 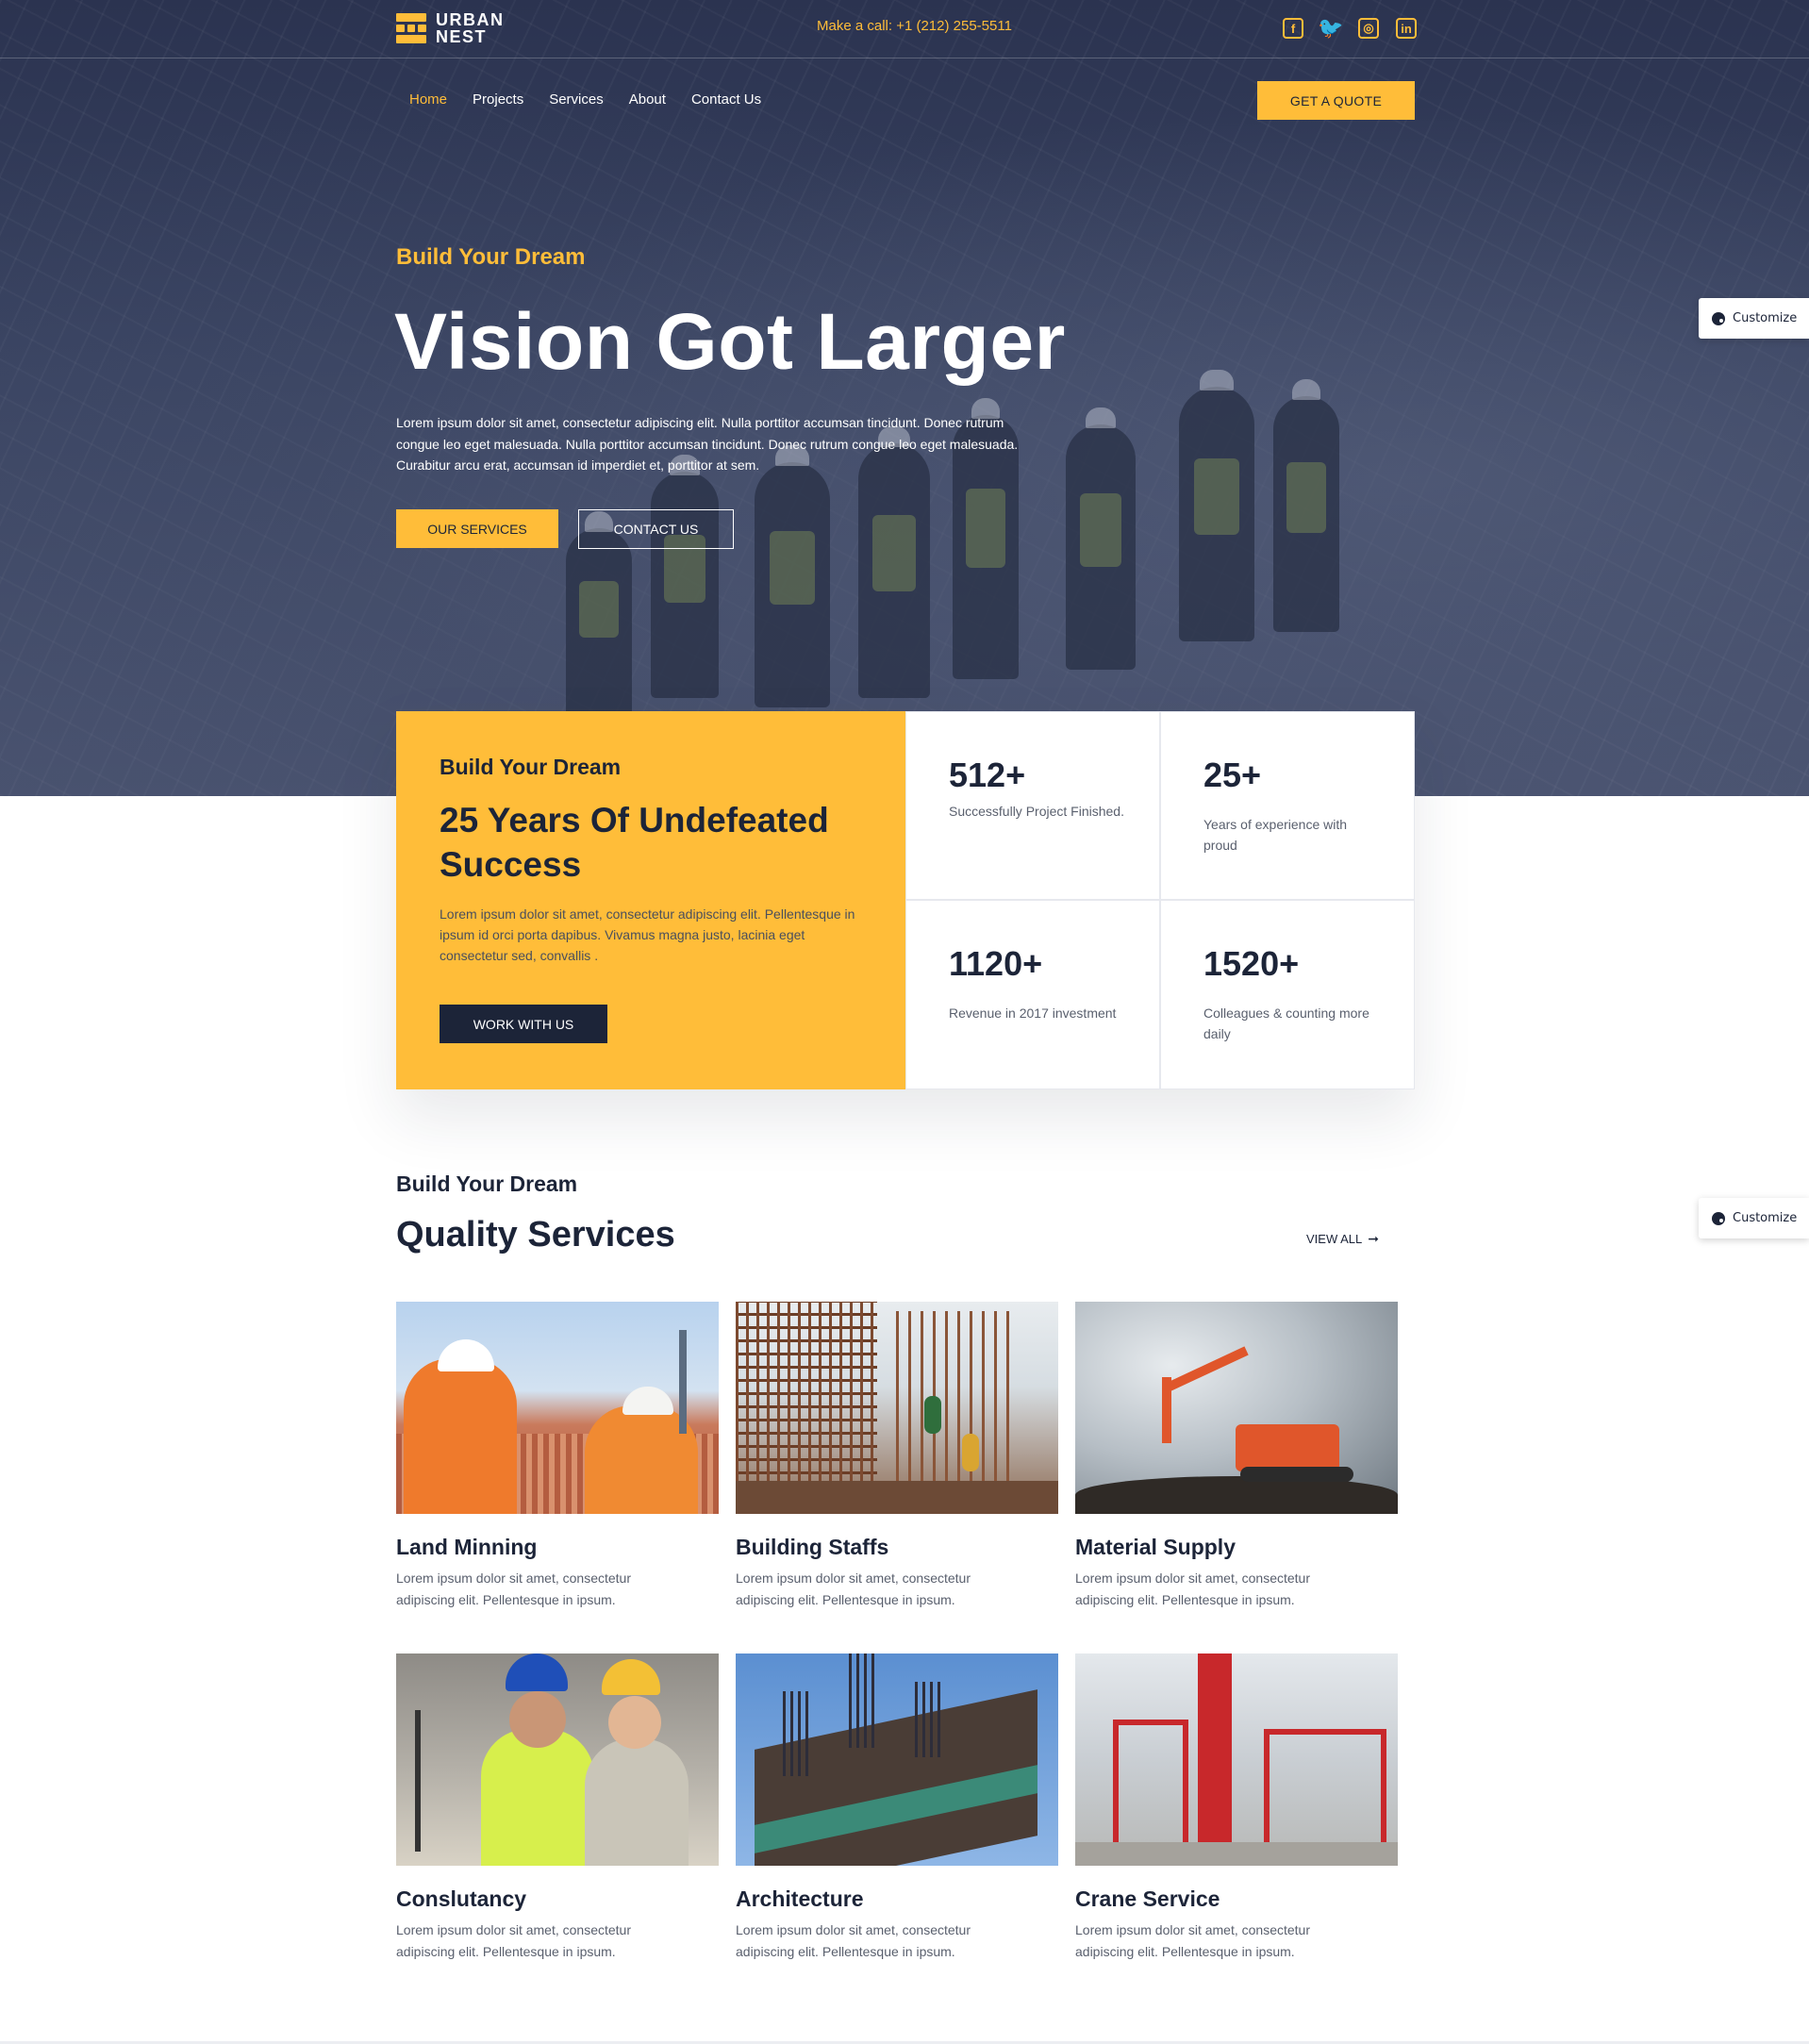 I want to click on stat-number: 512+, so click(x=987, y=775).